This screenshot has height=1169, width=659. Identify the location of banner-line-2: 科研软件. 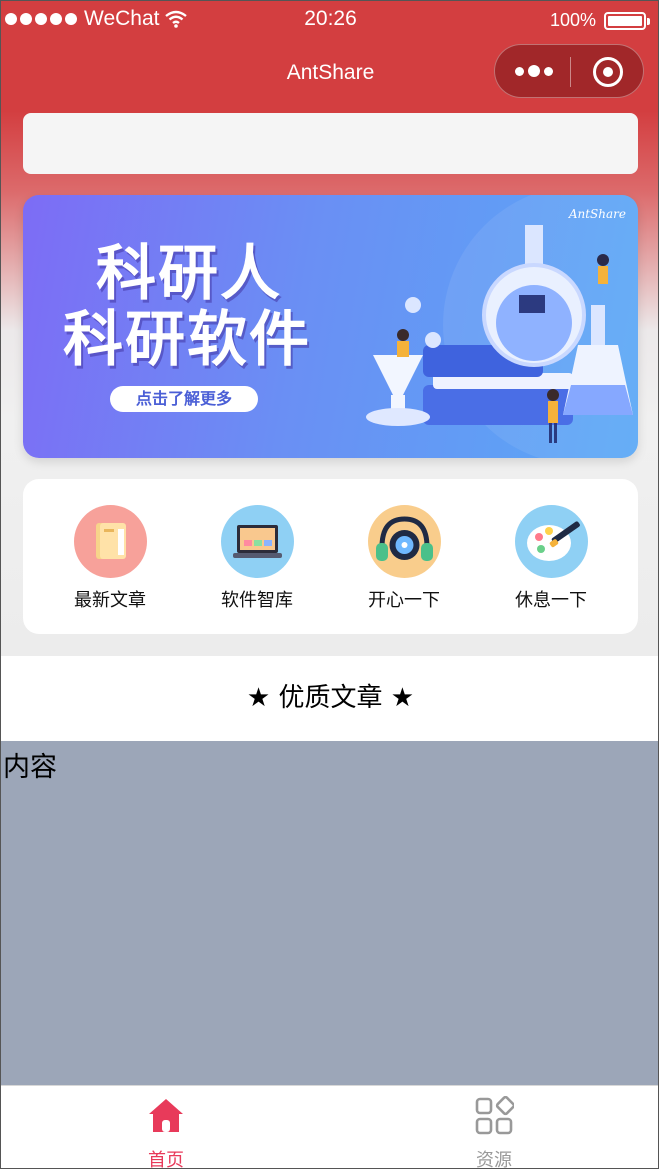
(187, 340).